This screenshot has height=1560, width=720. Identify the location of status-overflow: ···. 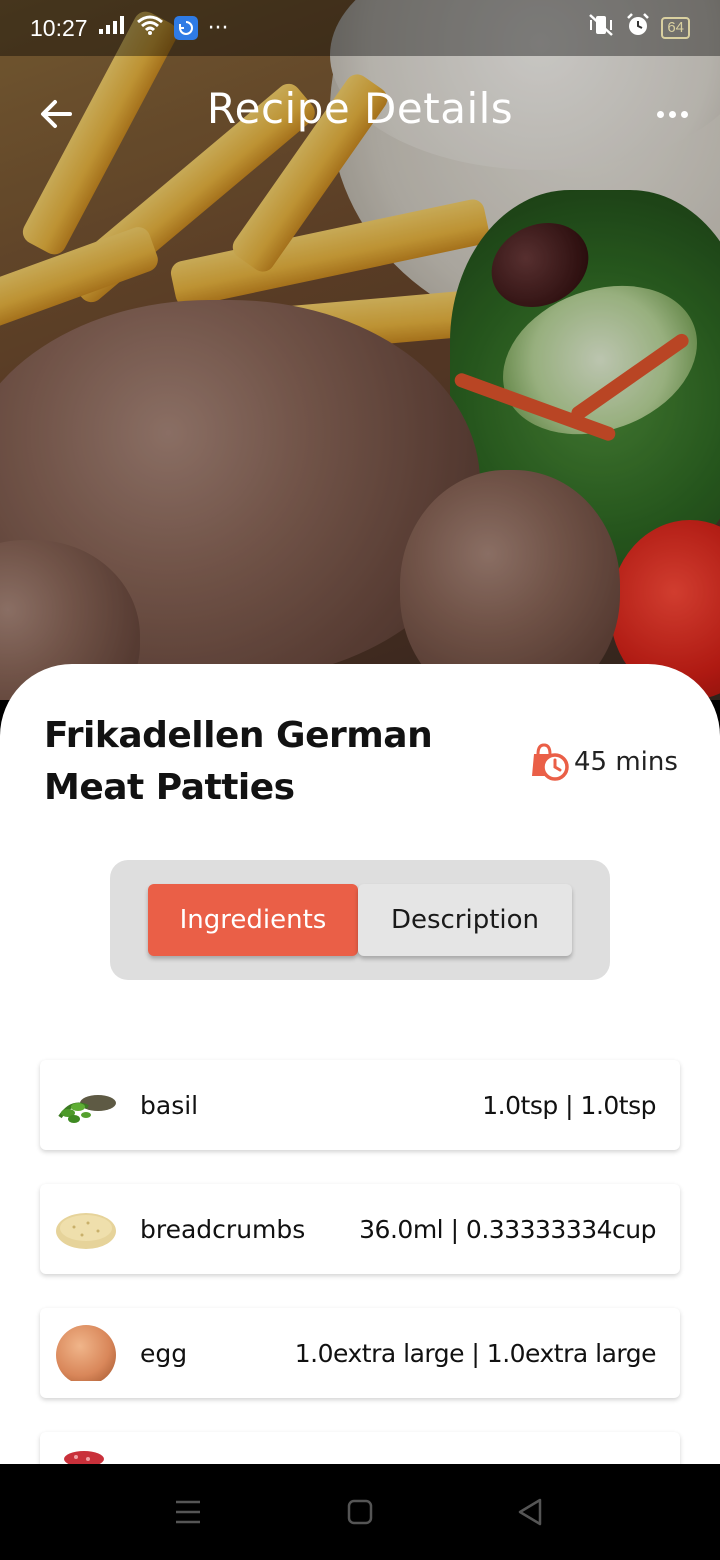
(218, 28).